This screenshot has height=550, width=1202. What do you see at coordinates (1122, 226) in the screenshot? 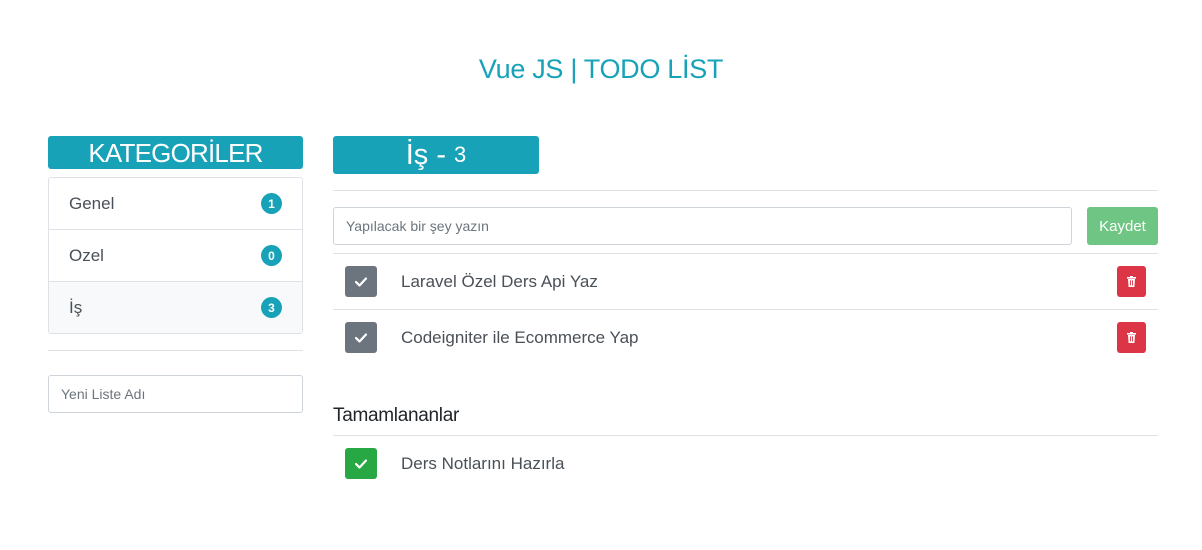
I see `save-button: Kaydet` at bounding box center [1122, 226].